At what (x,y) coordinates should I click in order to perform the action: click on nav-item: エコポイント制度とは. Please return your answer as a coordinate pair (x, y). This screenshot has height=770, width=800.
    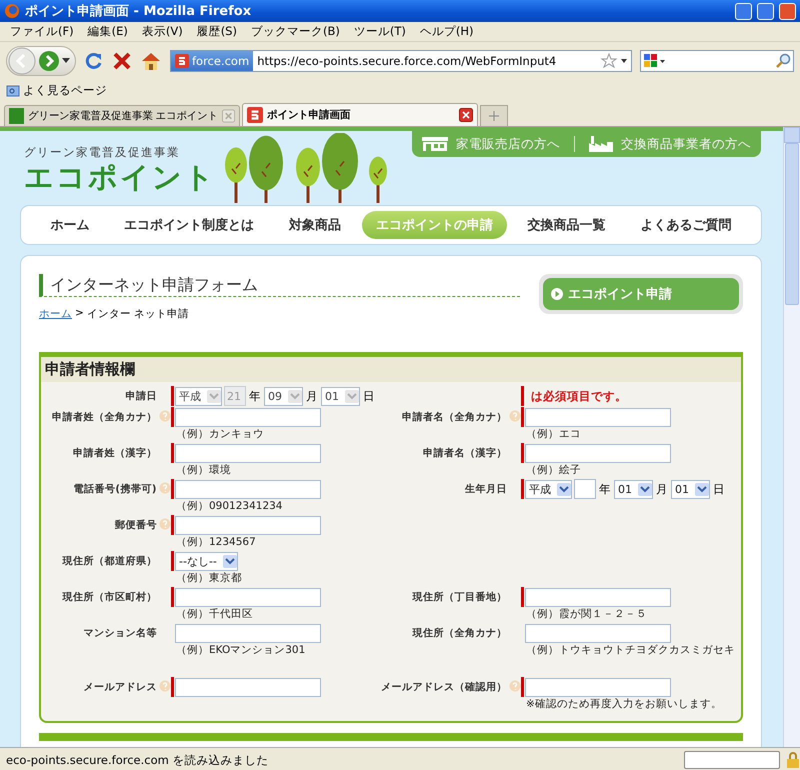
    Looking at the image, I should click on (189, 225).